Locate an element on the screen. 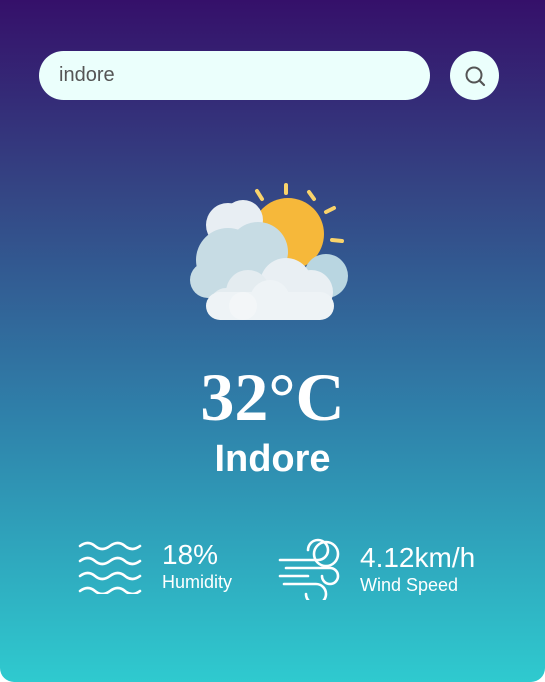 The height and width of the screenshot is (682, 545). search-input is located at coordinates (234, 75).